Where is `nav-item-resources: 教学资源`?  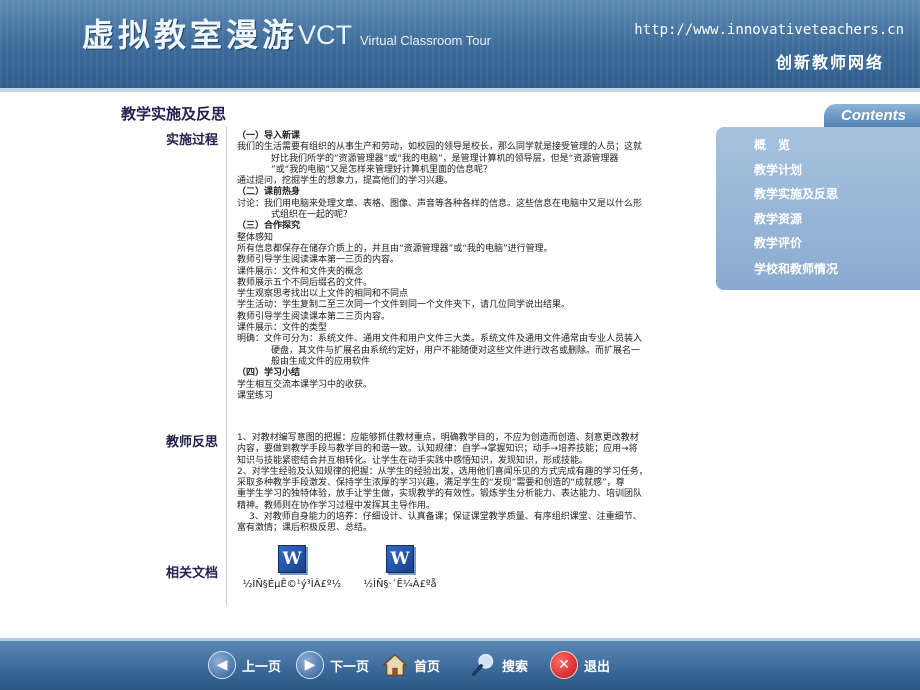 nav-item-resources: 教学资源 is located at coordinates (778, 218).